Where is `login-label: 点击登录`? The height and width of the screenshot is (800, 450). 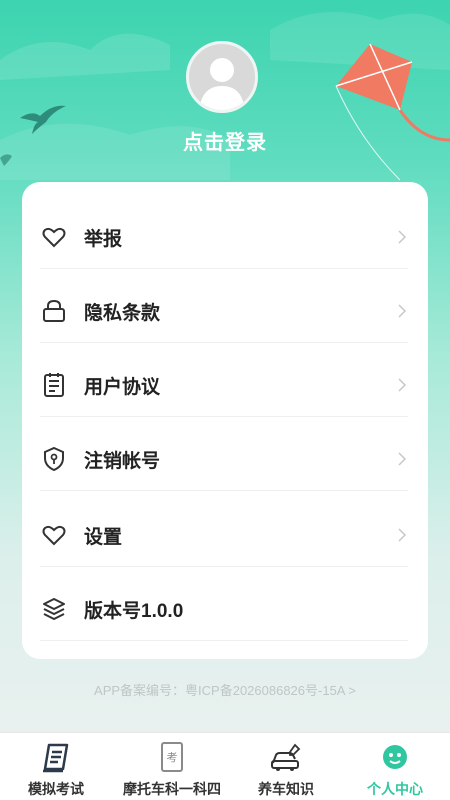 login-label: 点击登录 is located at coordinates (225, 140).